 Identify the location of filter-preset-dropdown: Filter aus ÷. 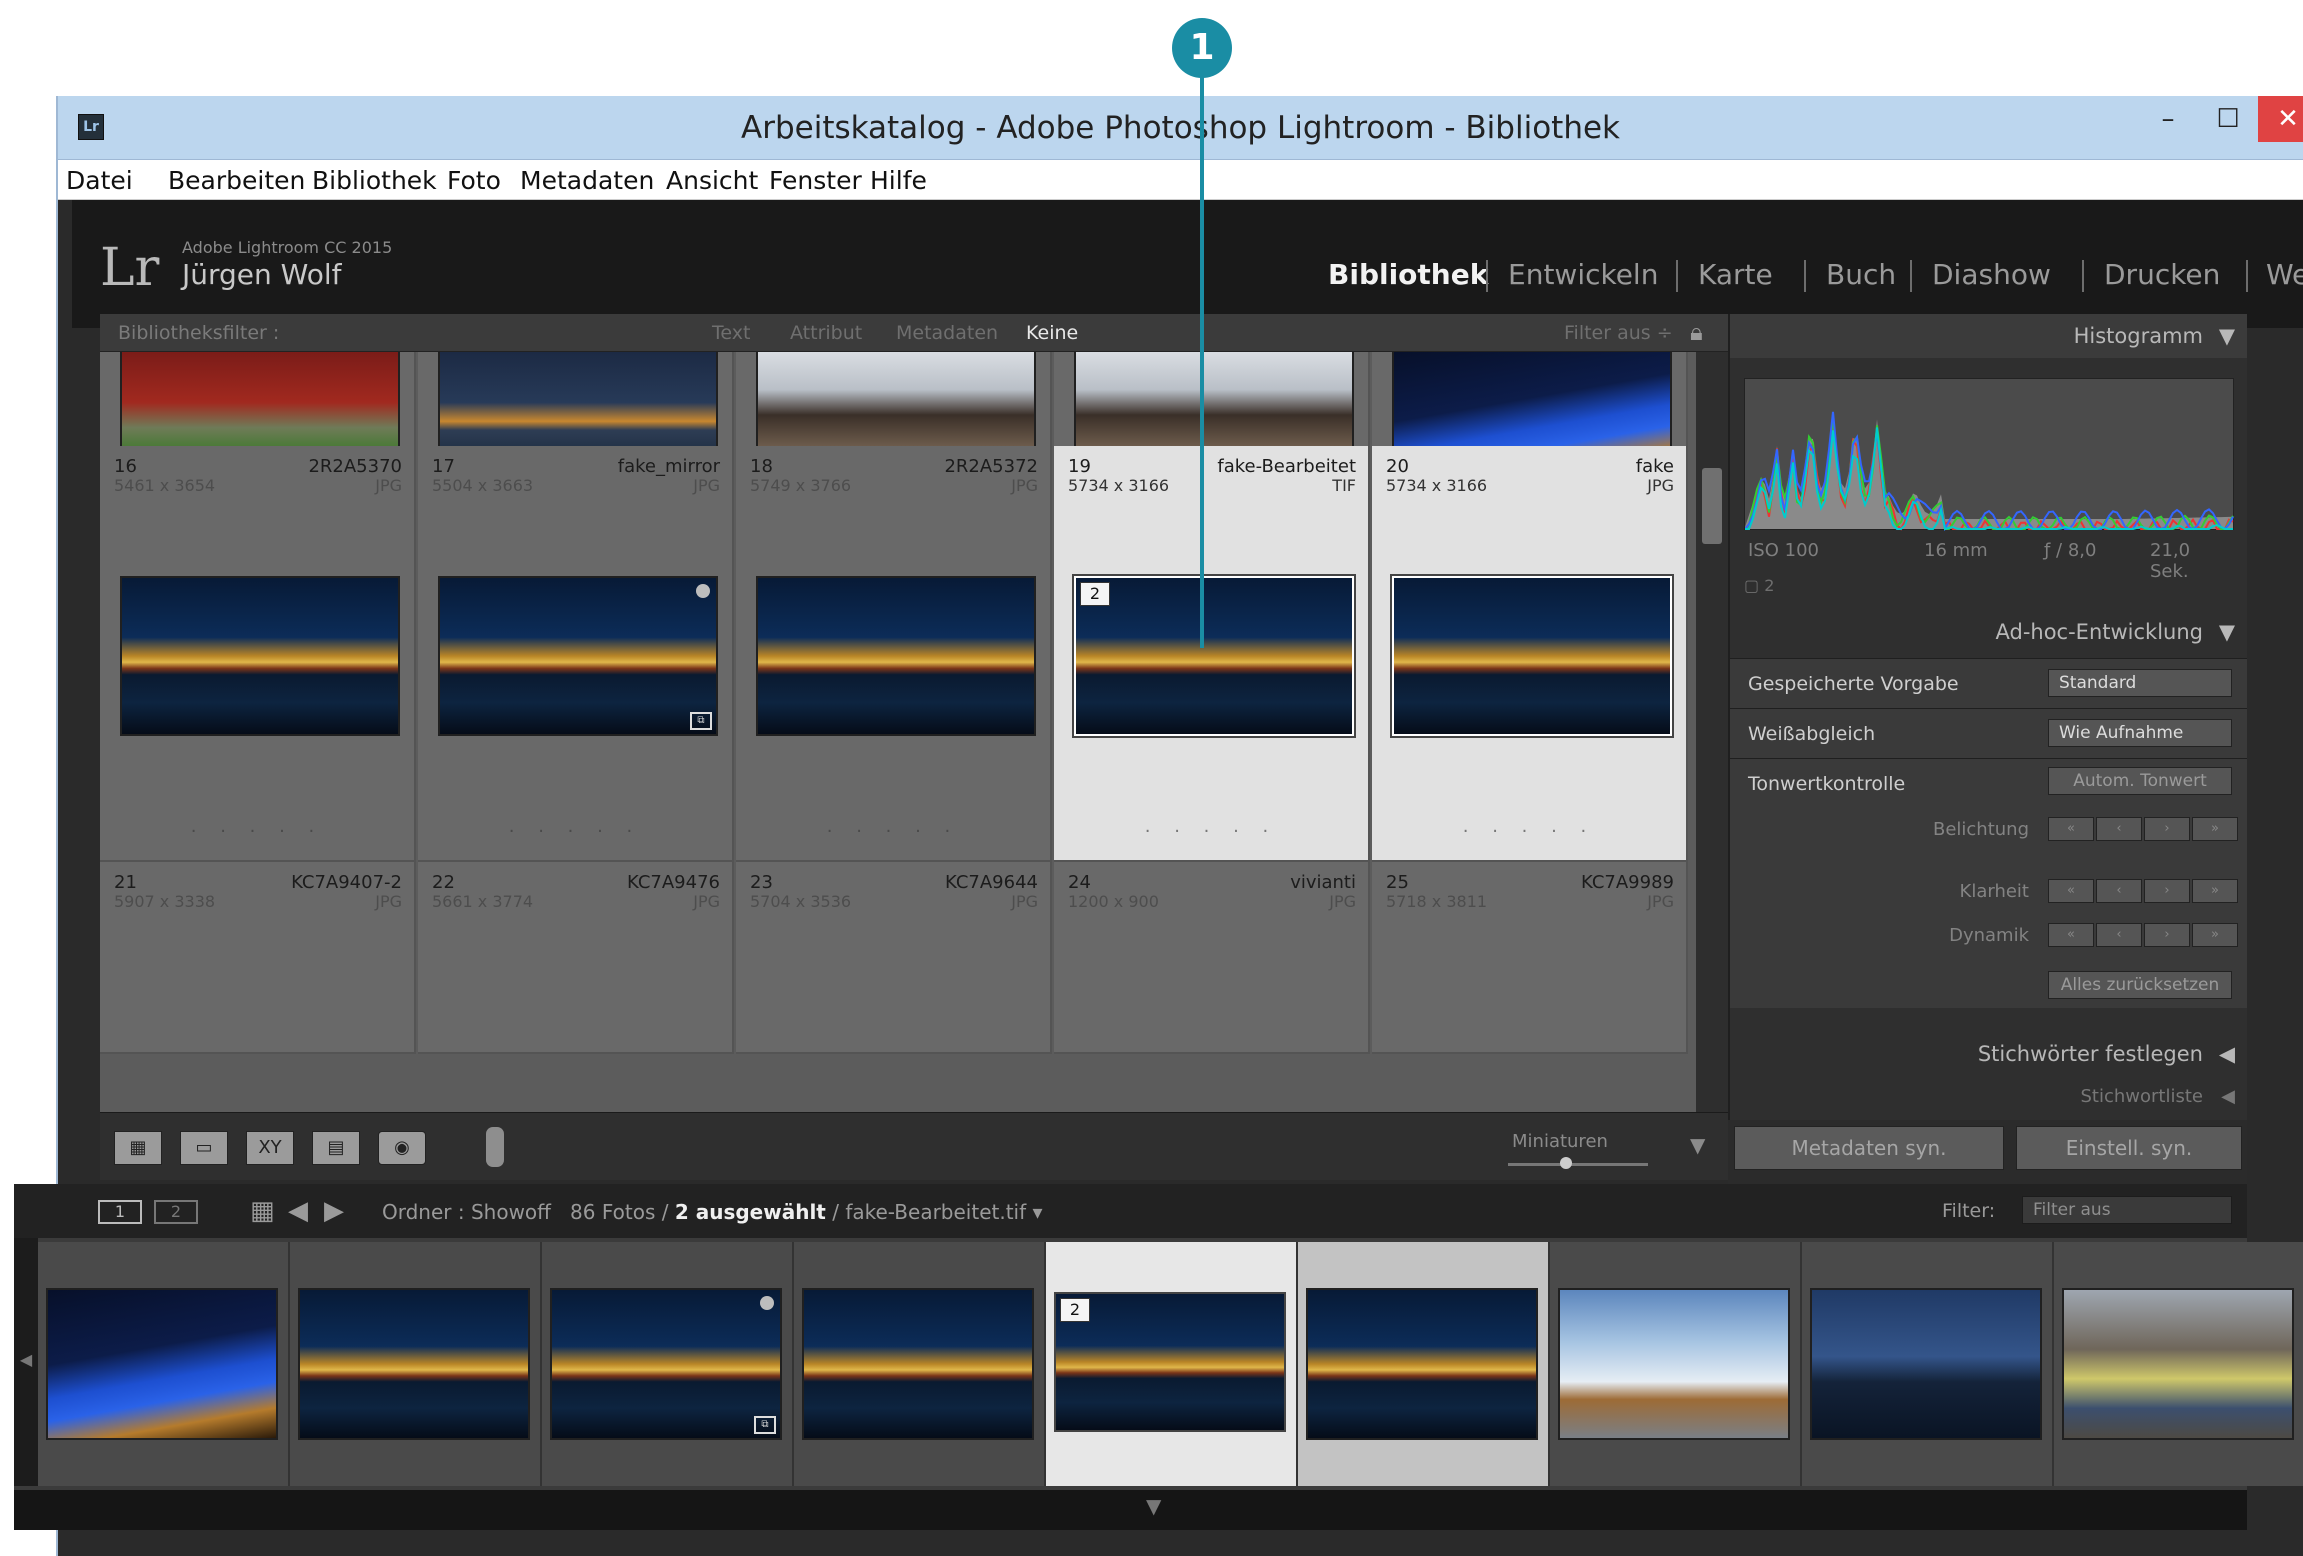
(1618, 333).